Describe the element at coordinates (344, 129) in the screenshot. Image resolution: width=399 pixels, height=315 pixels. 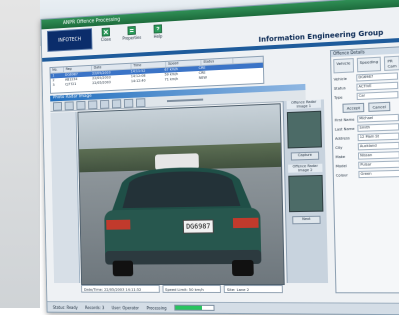
I see `field-label: Last Name` at that location.